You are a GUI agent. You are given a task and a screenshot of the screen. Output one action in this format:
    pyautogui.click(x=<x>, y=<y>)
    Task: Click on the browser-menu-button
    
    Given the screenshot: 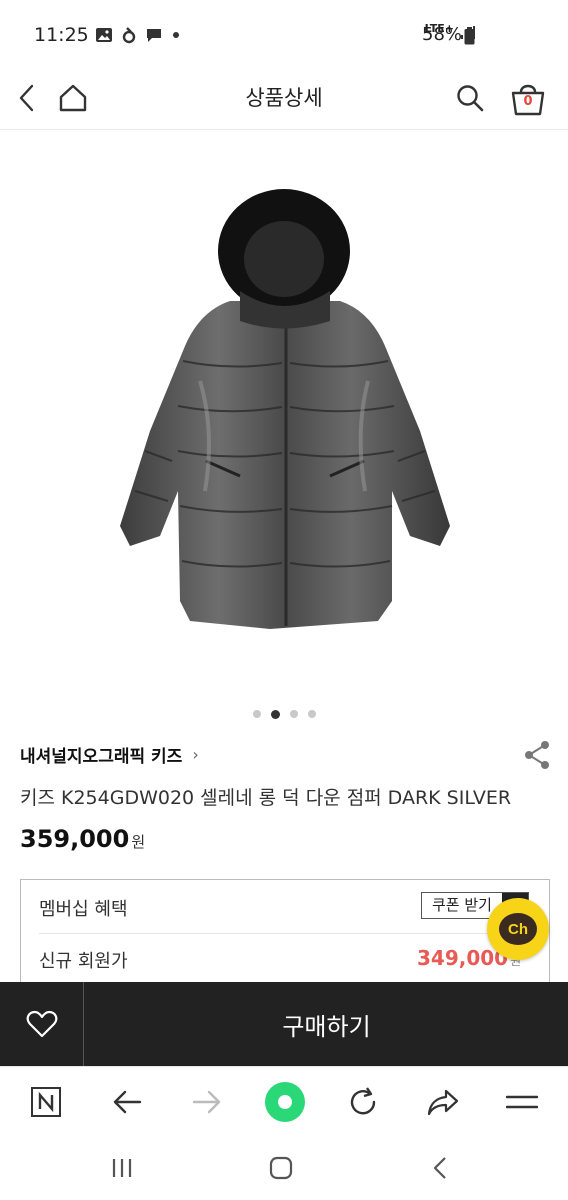 What is the action you would take?
    pyautogui.click(x=522, y=1102)
    